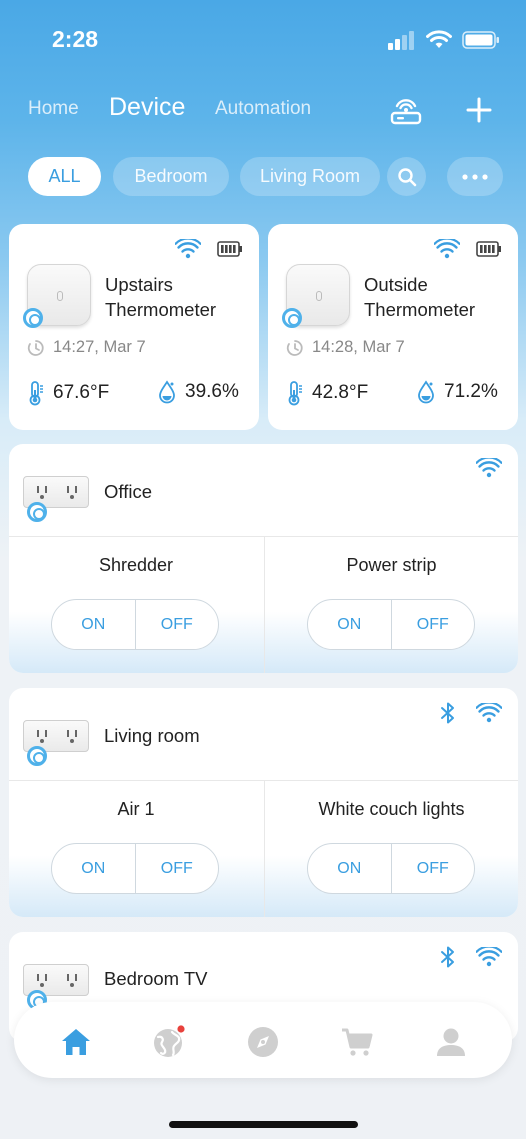  I want to click on device-name: Outside Thermometer, so click(420, 297).